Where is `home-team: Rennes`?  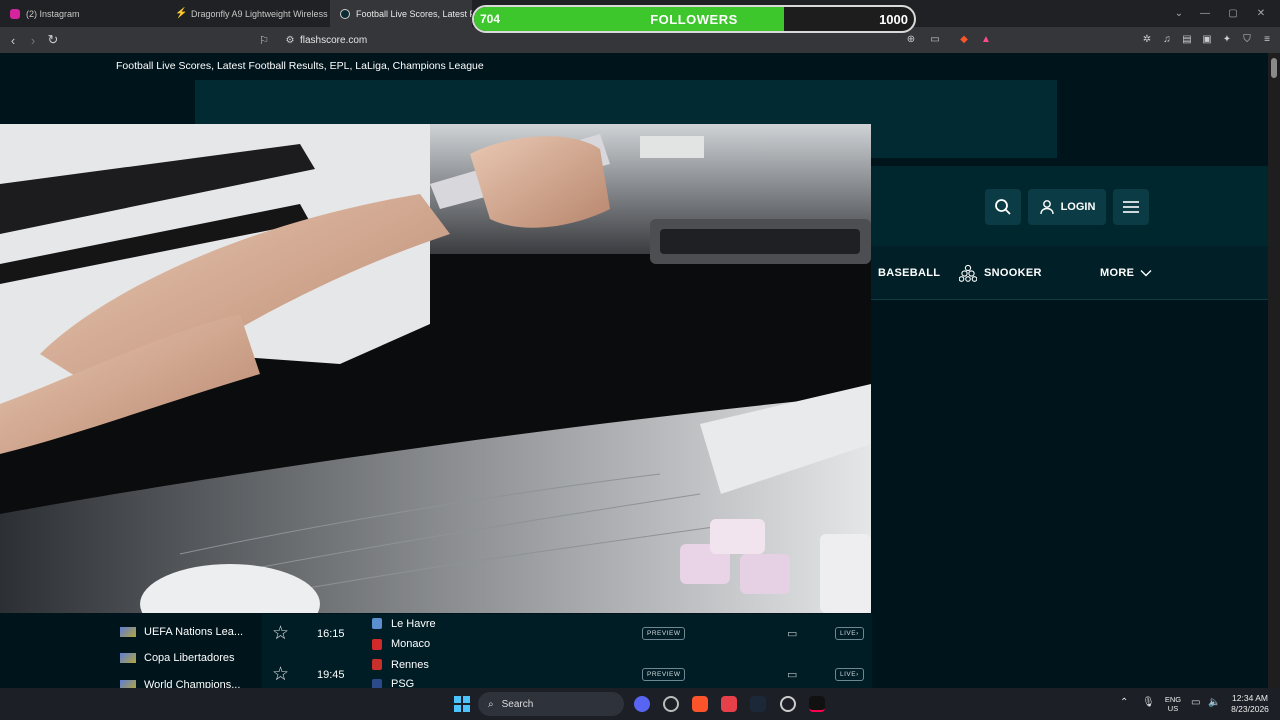 home-team: Rennes is located at coordinates (410, 665).